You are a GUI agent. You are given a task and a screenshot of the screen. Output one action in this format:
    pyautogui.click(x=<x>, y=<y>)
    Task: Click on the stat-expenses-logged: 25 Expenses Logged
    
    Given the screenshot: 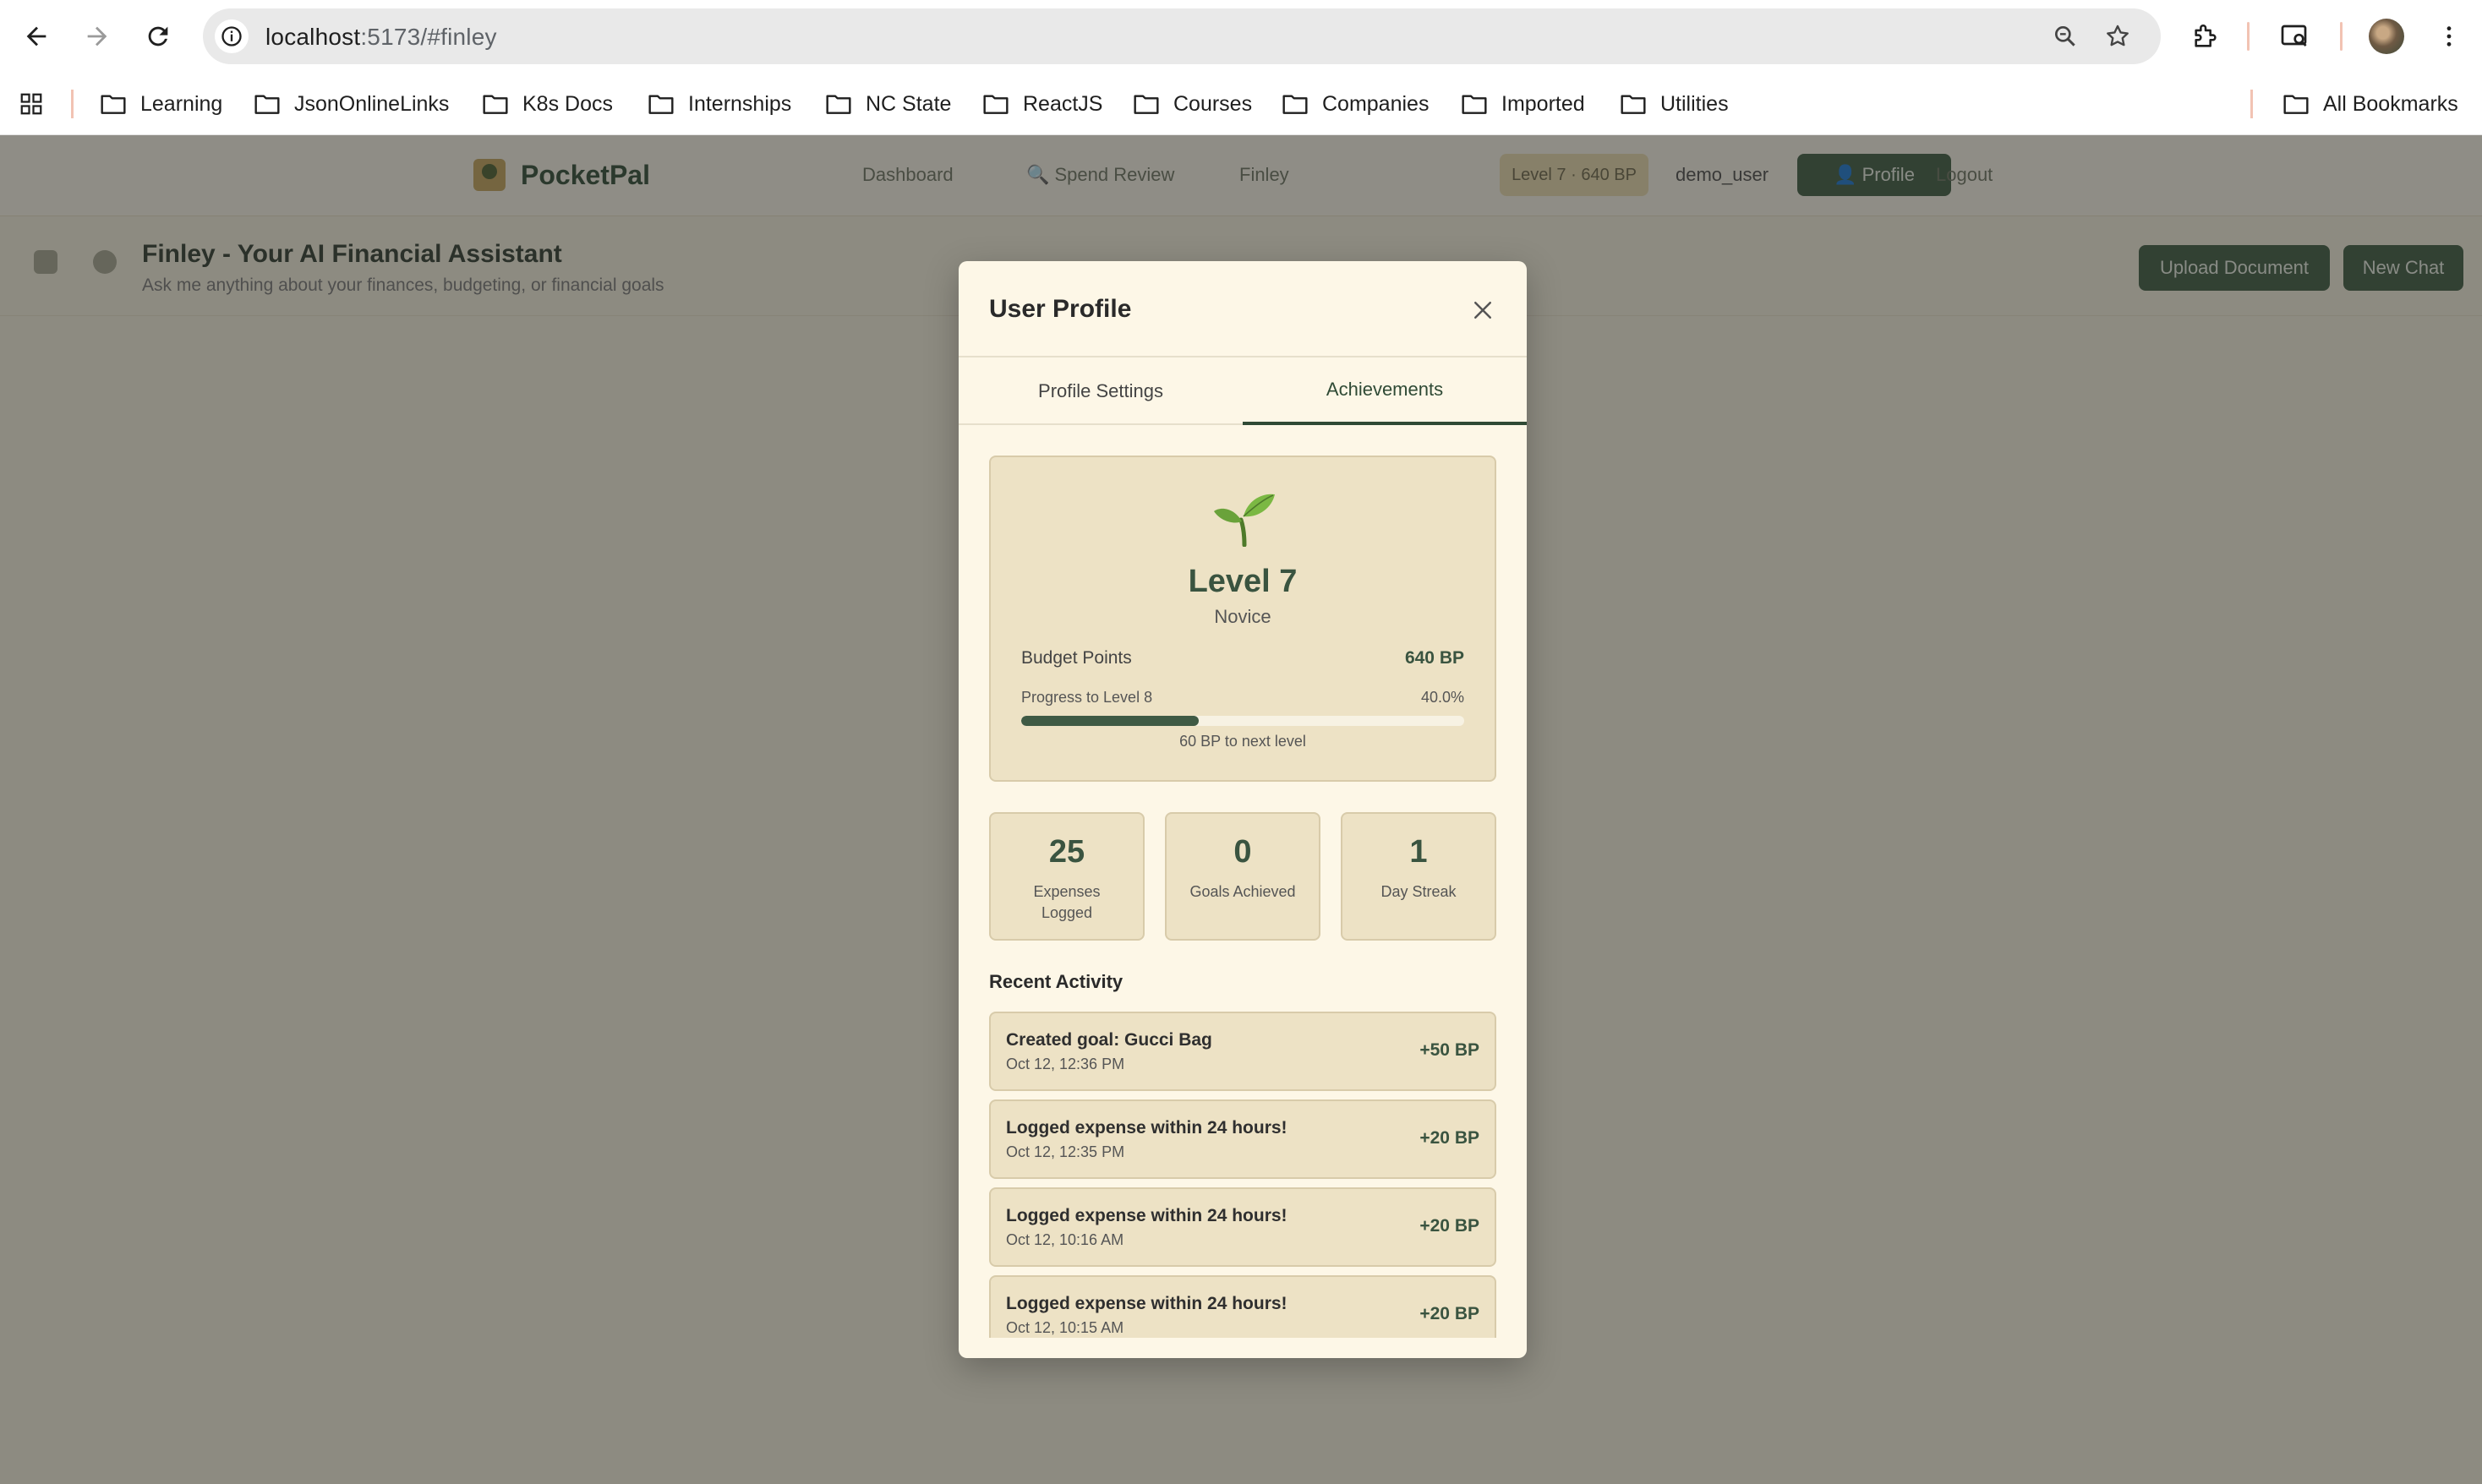 What is the action you would take?
    pyautogui.click(x=1067, y=877)
    